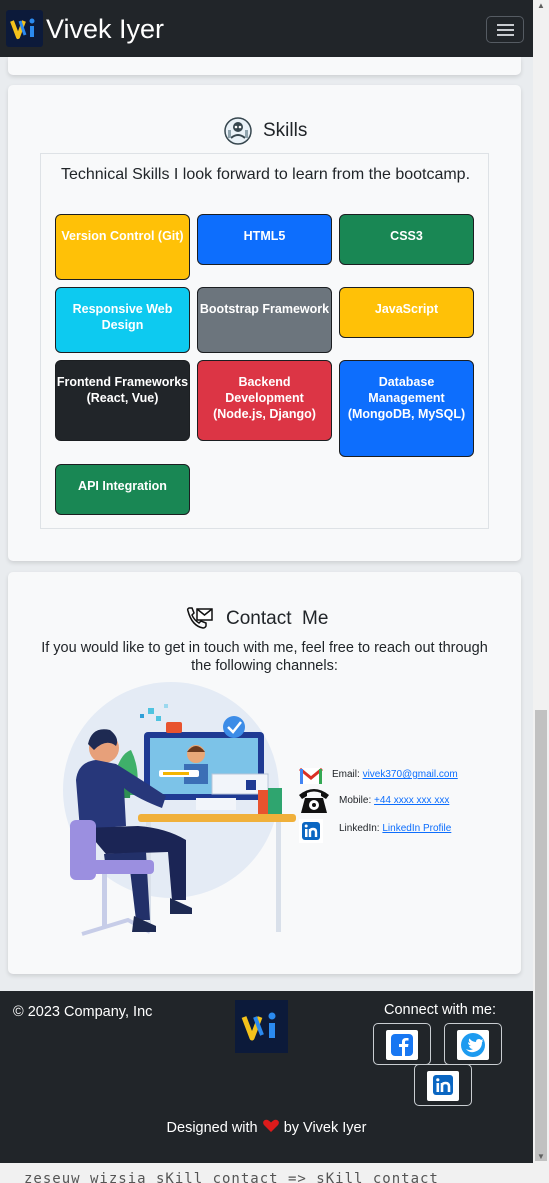  I want to click on linkedin-footer-icon, so click(443, 1086).